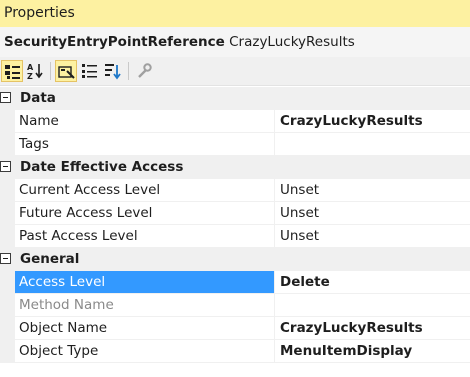 This screenshot has height=377, width=470. I want to click on alphabetical-button: A Z, so click(35, 71).